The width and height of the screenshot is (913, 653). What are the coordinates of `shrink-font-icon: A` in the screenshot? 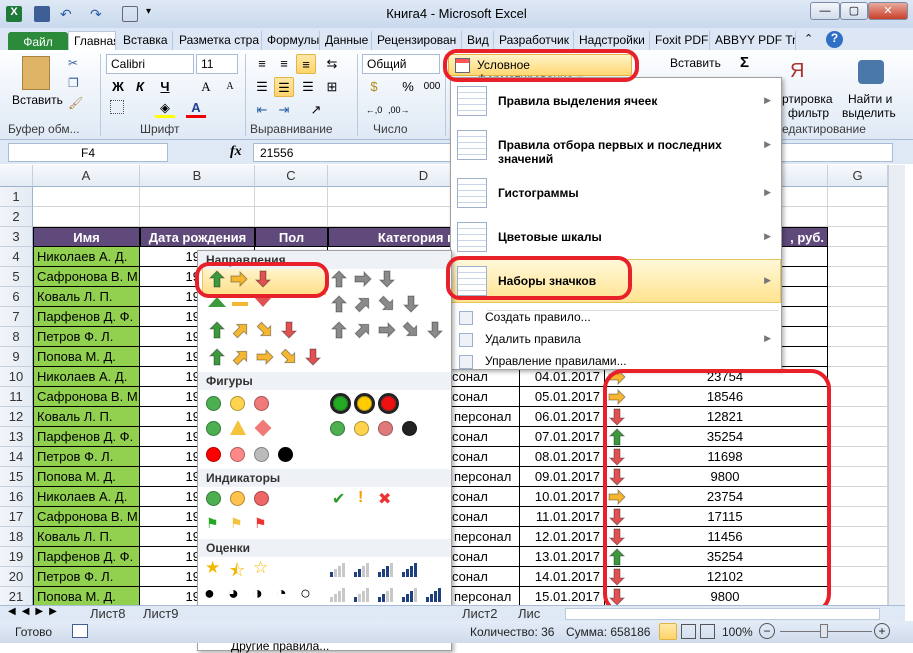 It's located at (230, 87).